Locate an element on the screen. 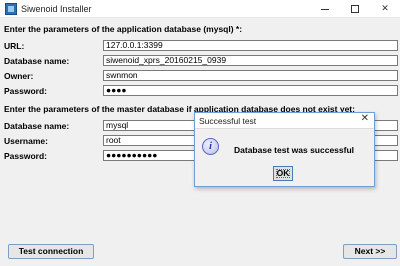  master-password-label: Password: is located at coordinates (25, 156).